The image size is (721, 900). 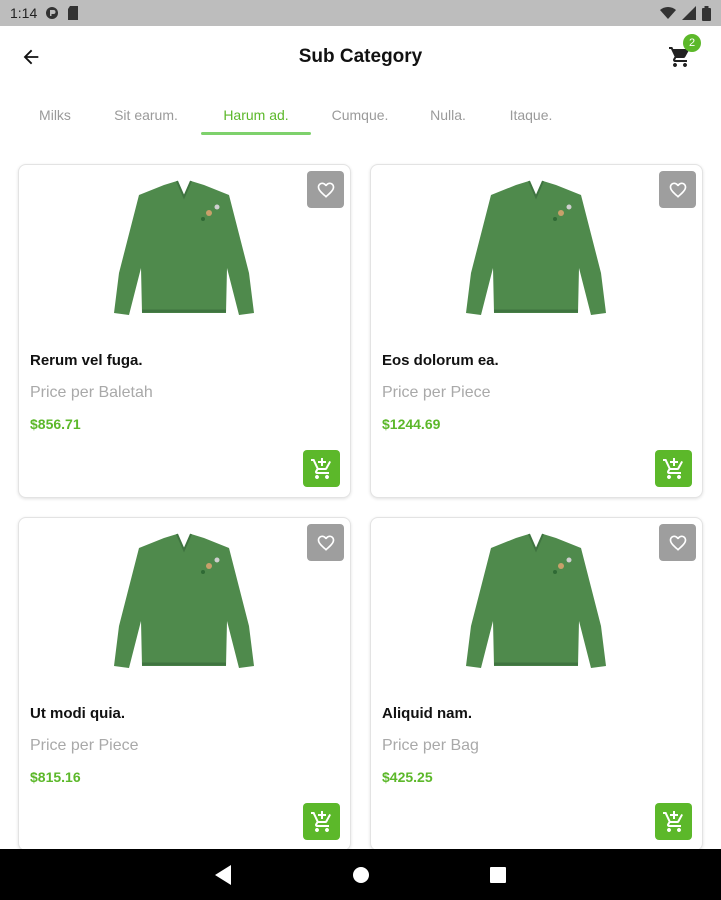 I want to click on wifi-icon, so click(x=668, y=13).